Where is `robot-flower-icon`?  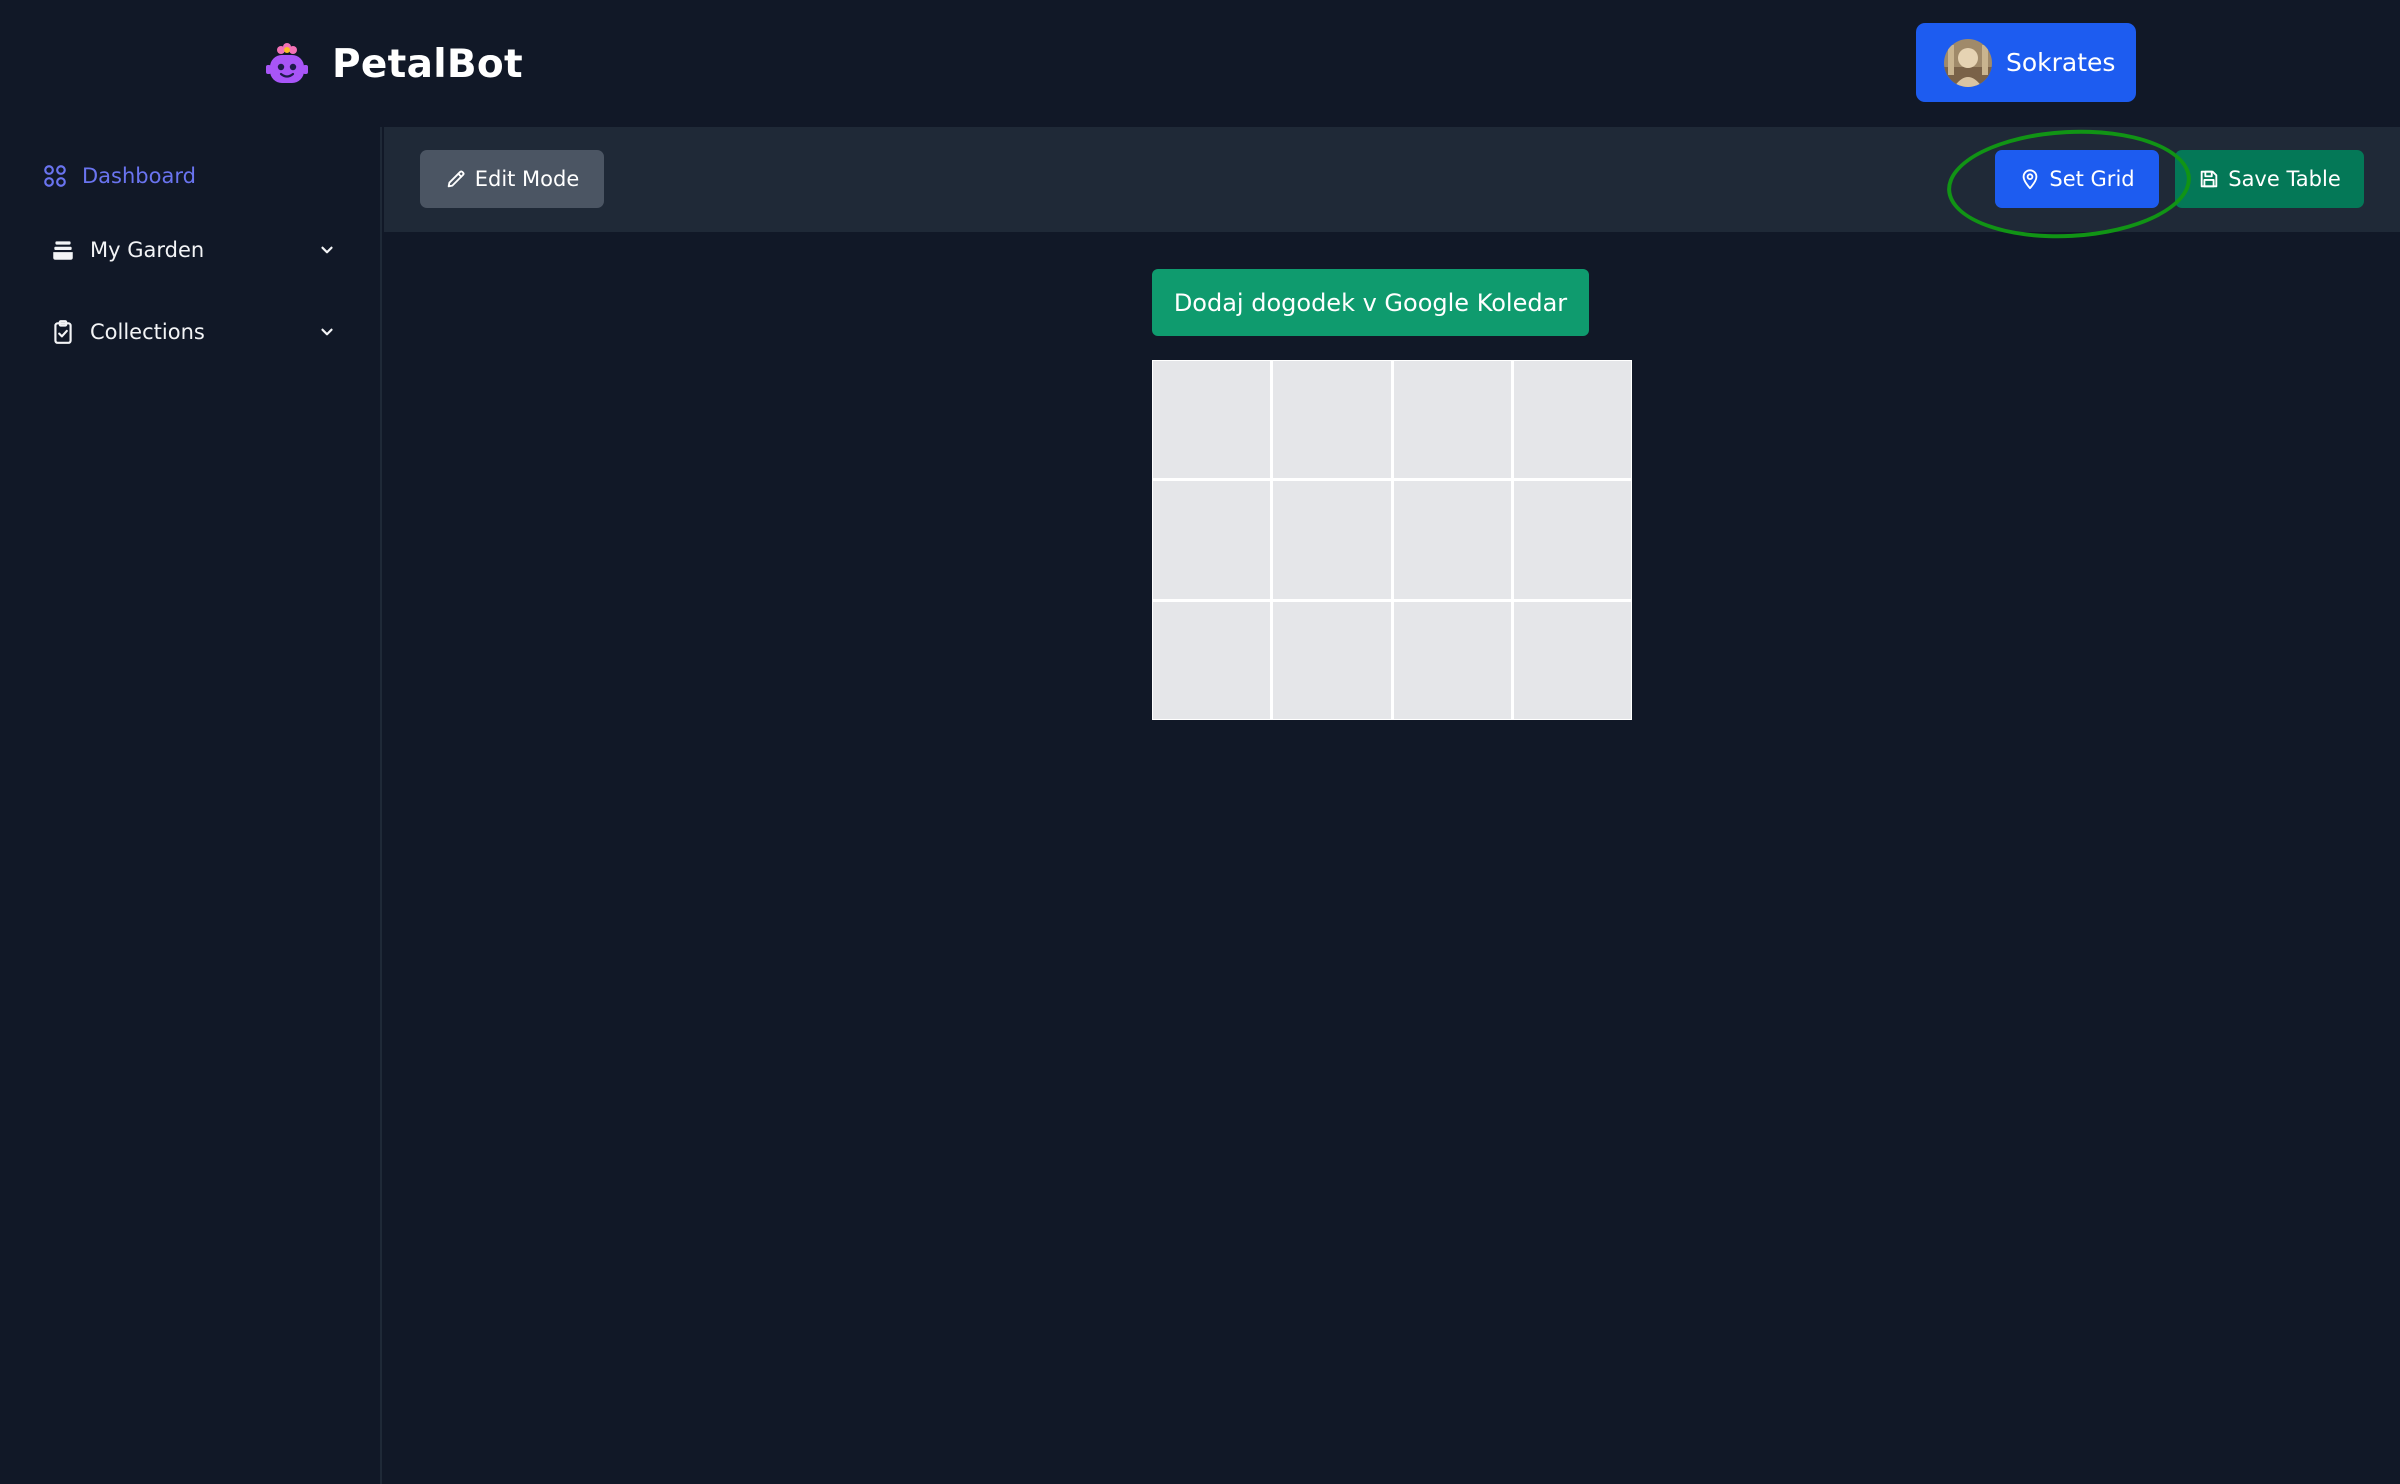 robot-flower-icon is located at coordinates (287, 63).